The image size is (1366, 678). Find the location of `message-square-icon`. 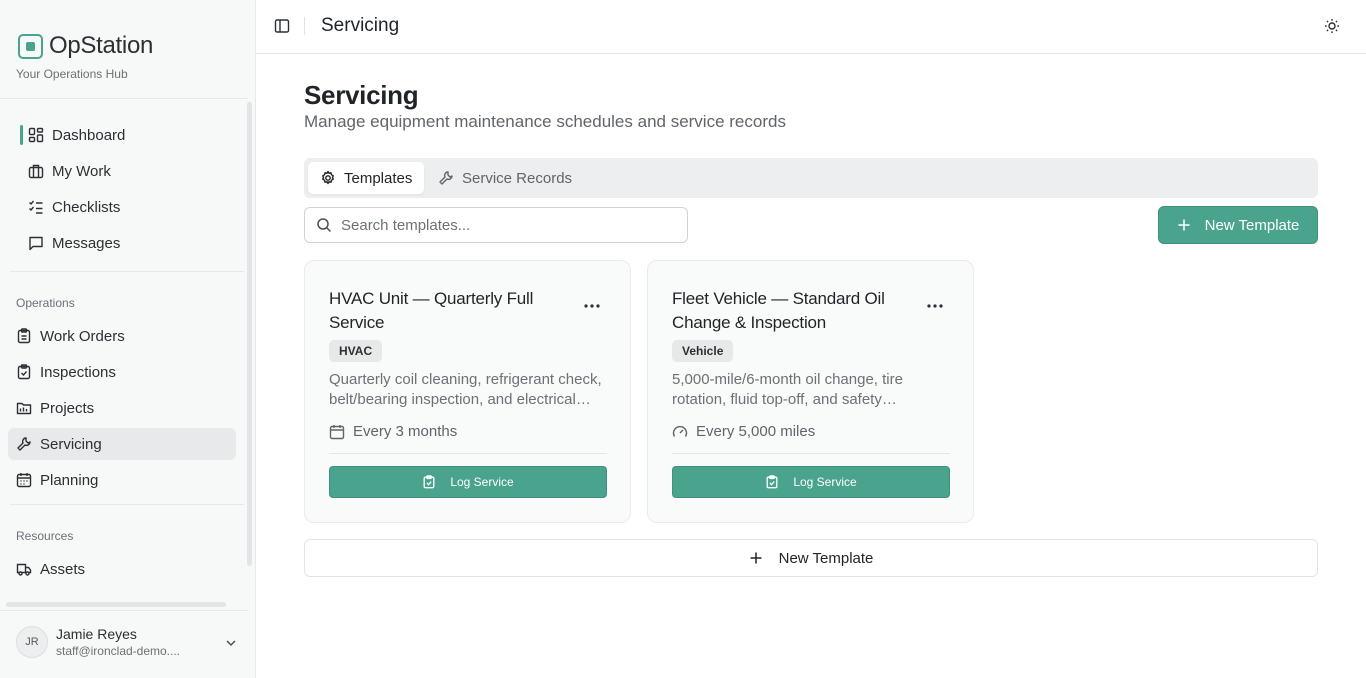

message-square-icon is located at coordinates (36, 243).